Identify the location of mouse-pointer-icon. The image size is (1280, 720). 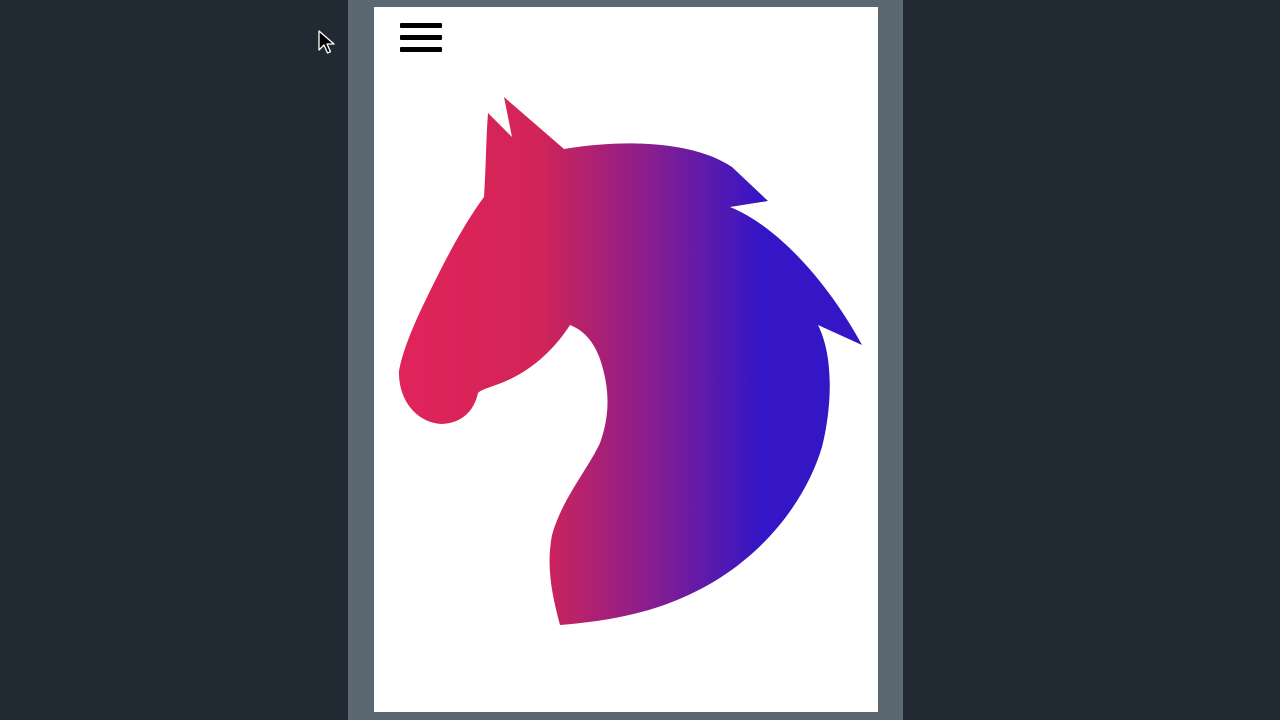
(326, 42).